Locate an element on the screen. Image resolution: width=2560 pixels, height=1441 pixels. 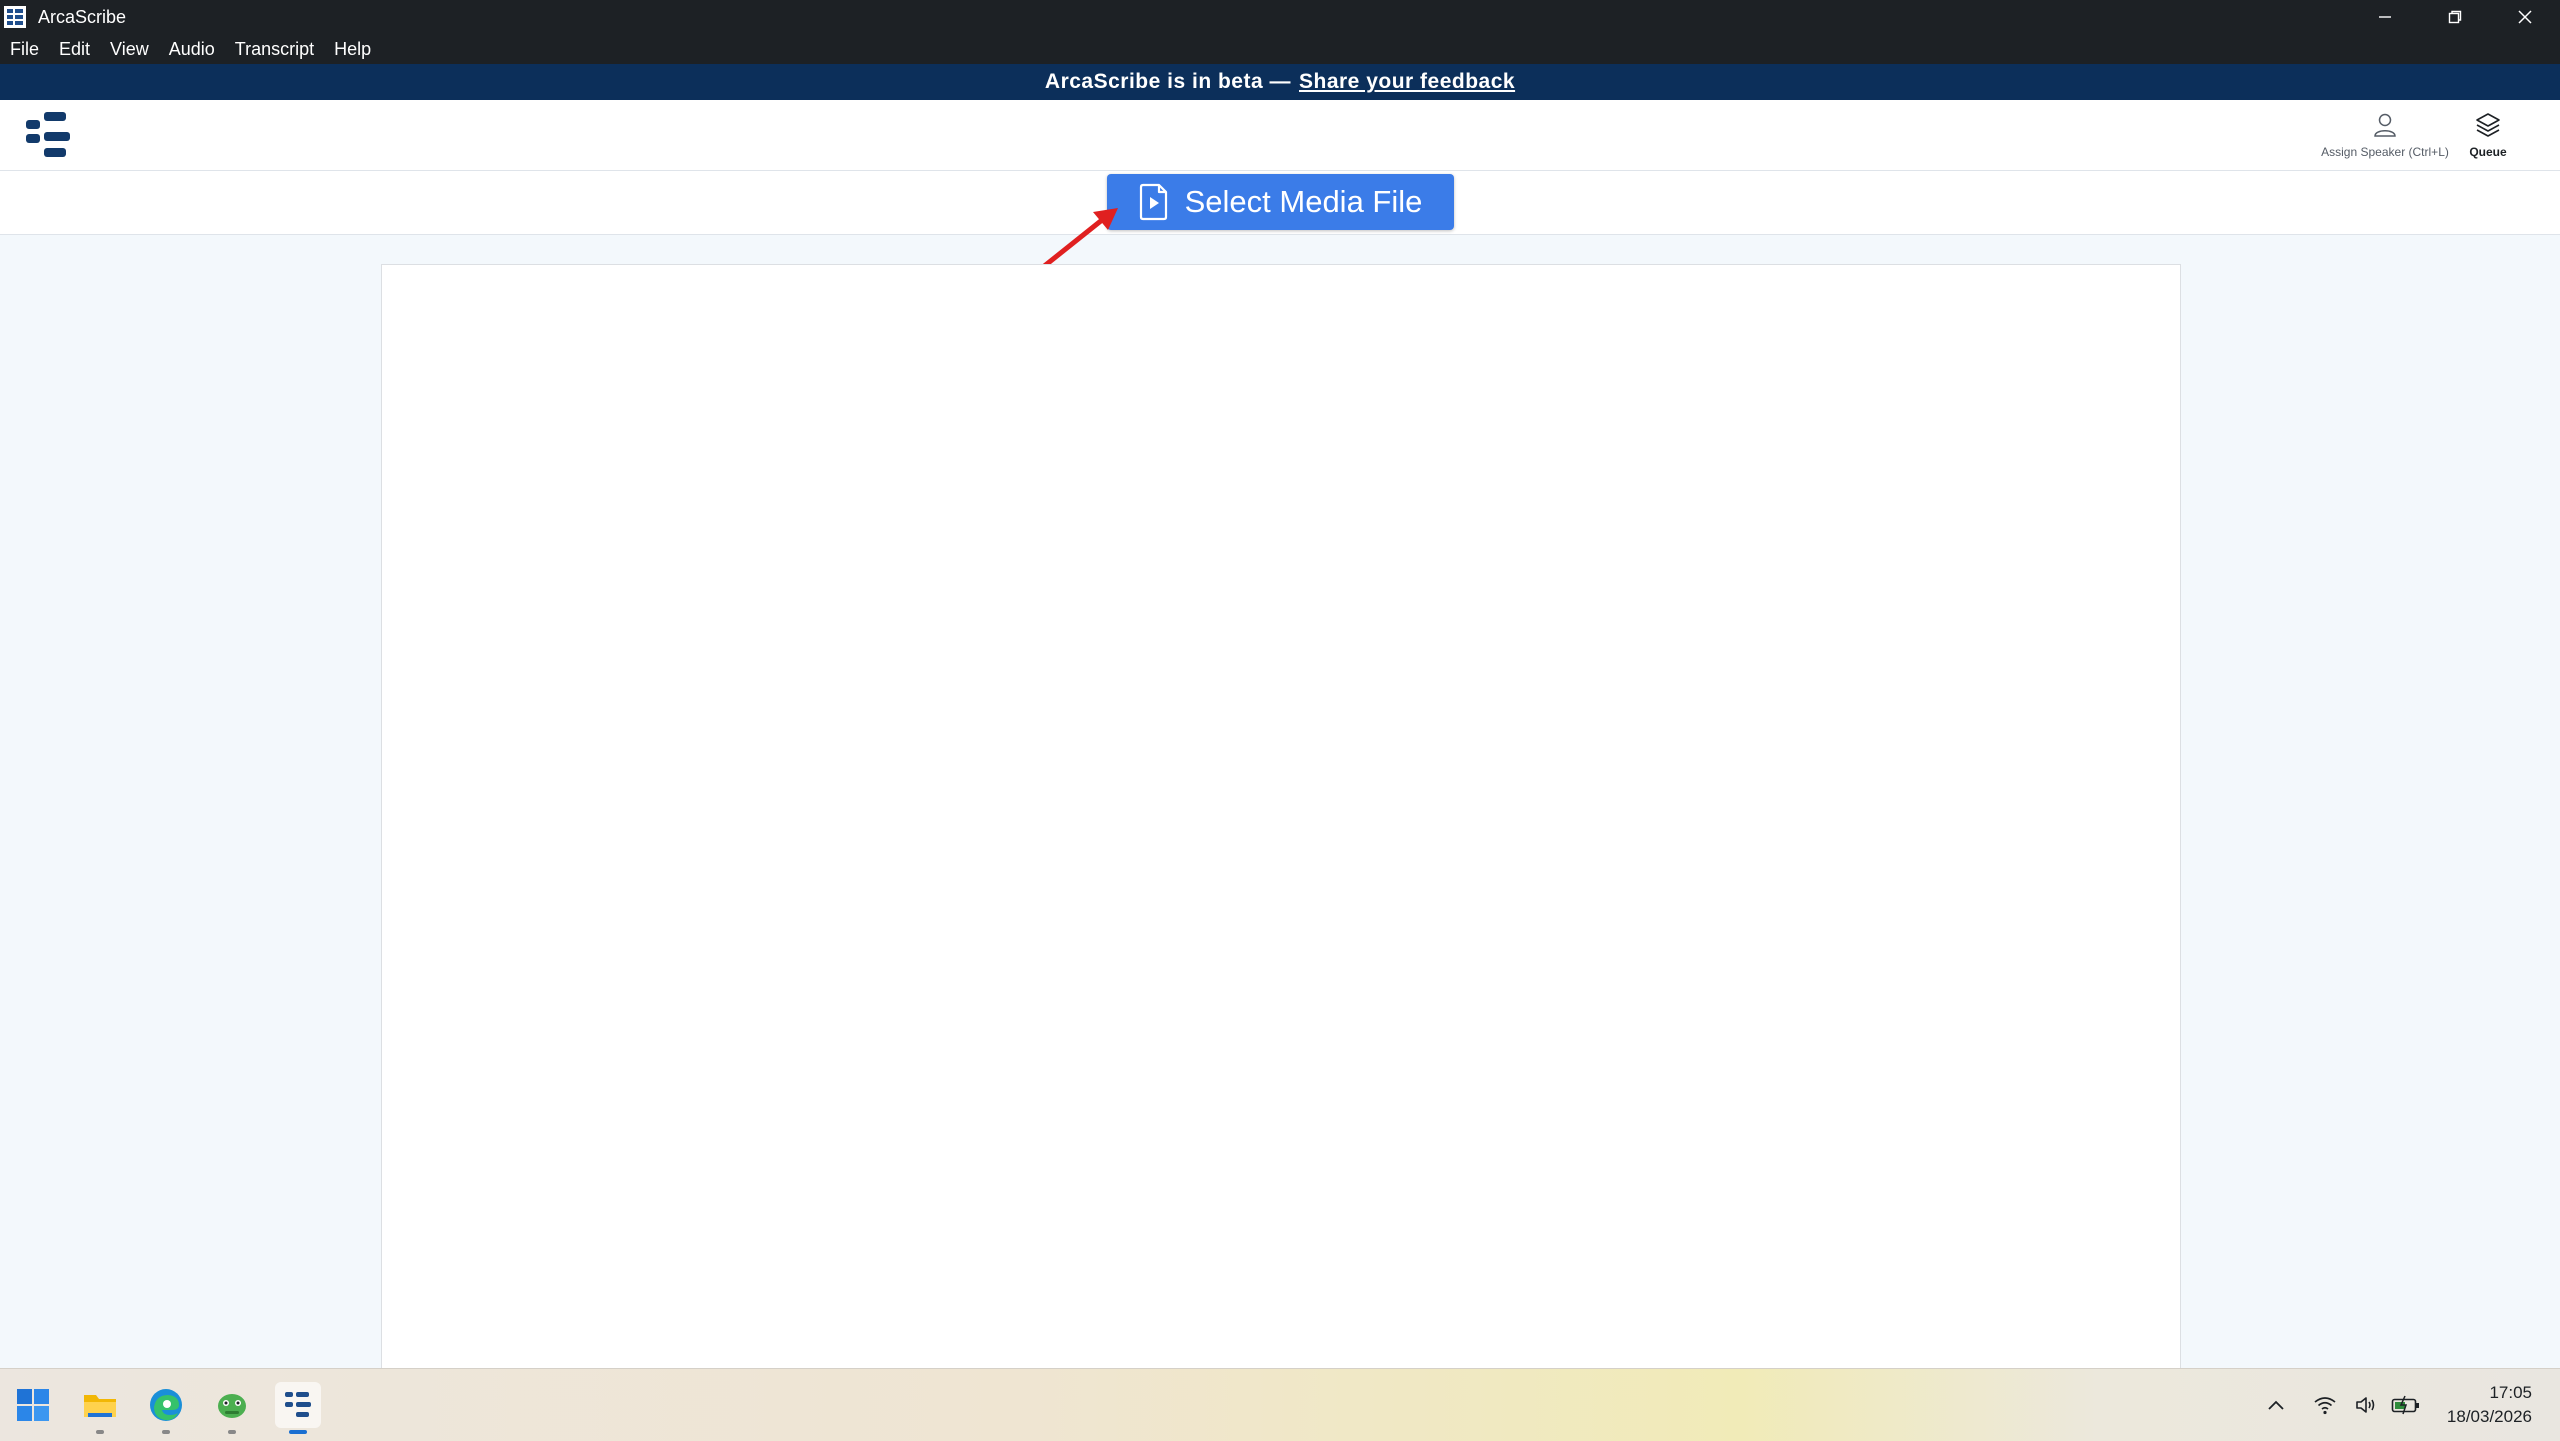
layers-icon is located at coordinates (2488, 125).